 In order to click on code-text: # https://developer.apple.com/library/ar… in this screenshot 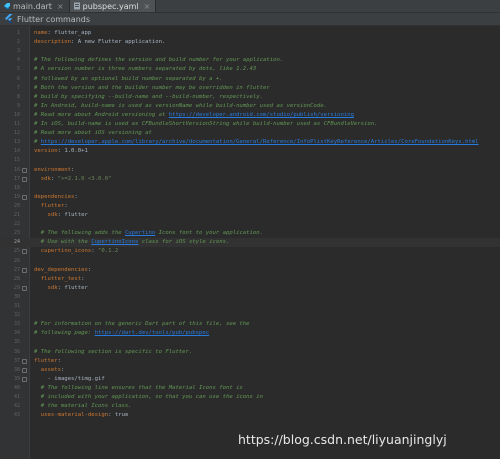, I will do `click(256, 142)`.